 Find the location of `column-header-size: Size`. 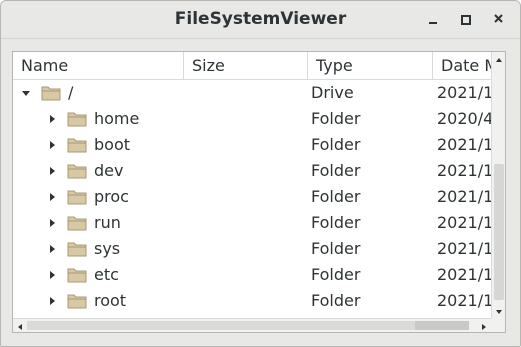

column-header-size: Size is located at coordinates (246, 65).